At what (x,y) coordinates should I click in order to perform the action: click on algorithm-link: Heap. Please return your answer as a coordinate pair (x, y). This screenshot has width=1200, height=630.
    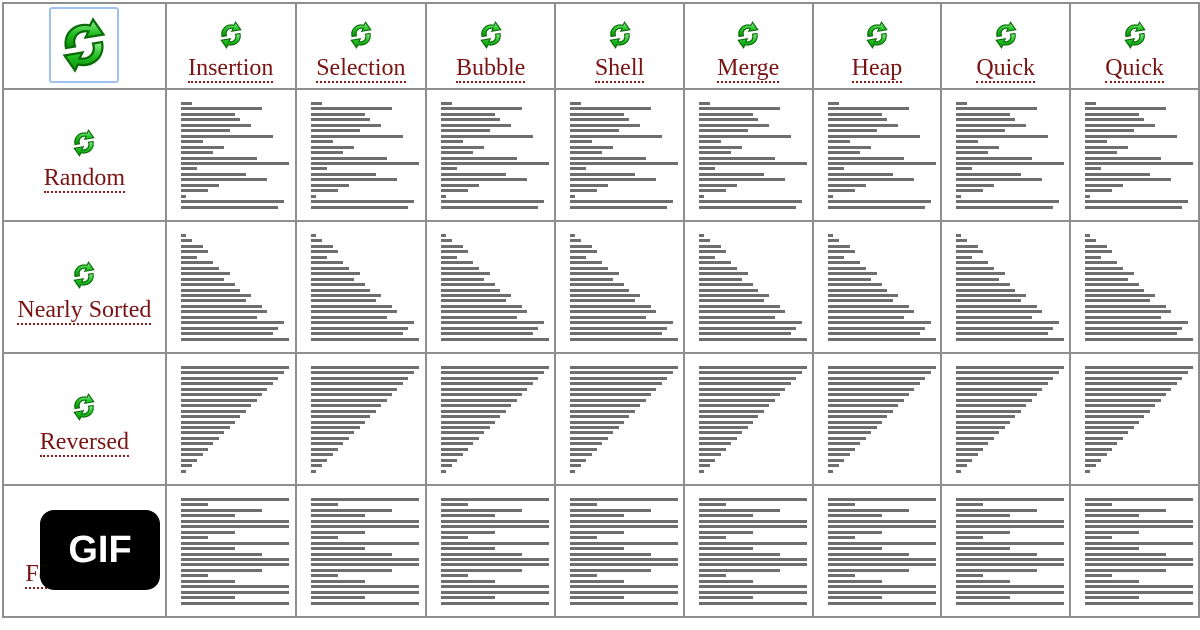
    Looking at the image, I should click on (877, 69).